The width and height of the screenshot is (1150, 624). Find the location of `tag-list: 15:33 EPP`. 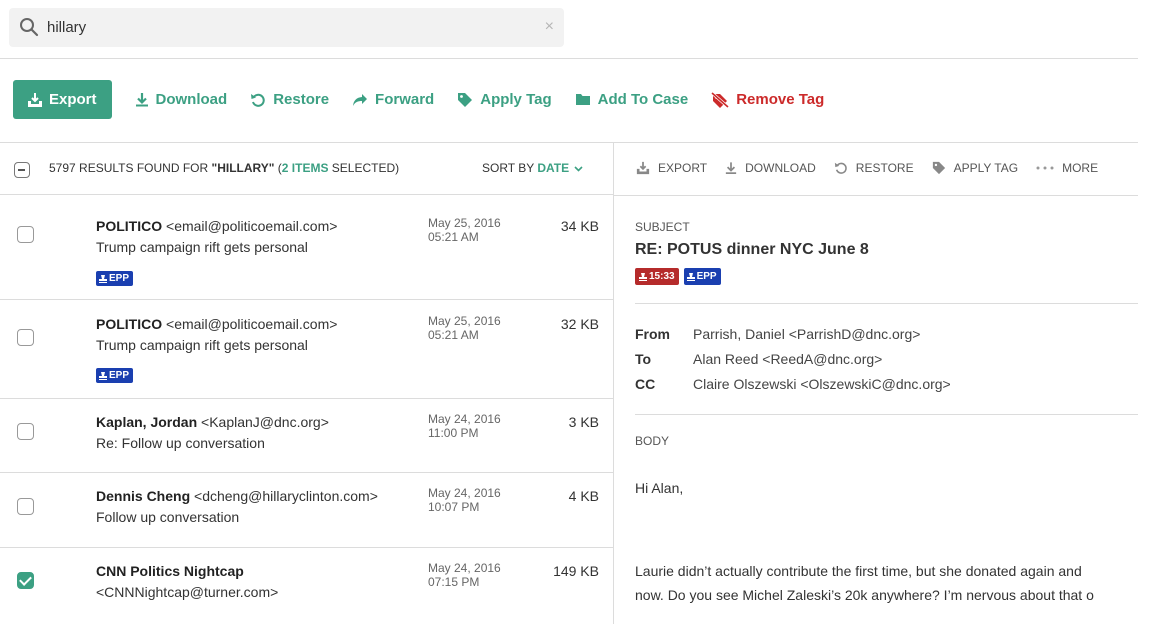

tag-list: 15:33 EPP is located at coordinates (678, 276).